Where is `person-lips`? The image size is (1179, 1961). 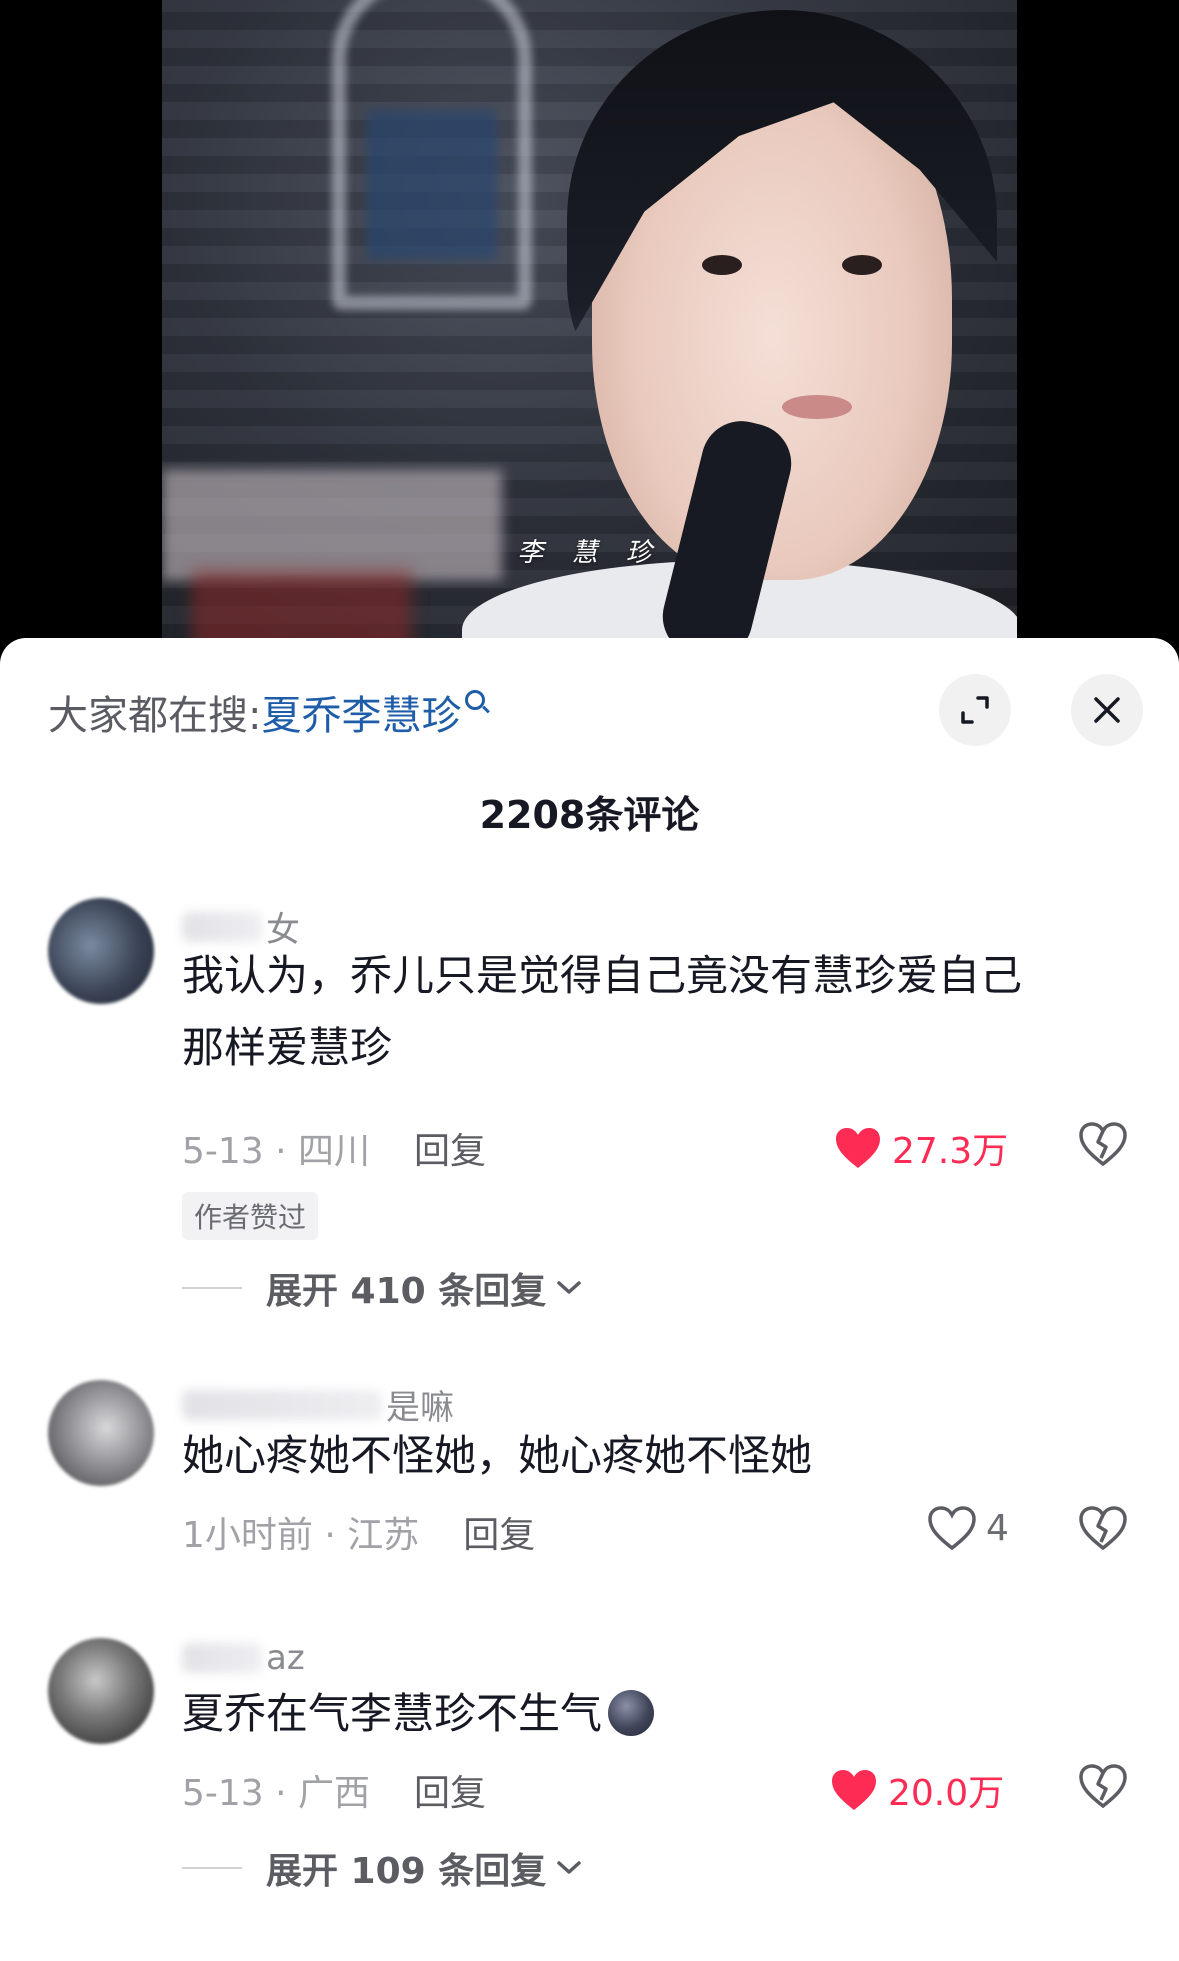
person-lips is located at coordinates (817, 407).